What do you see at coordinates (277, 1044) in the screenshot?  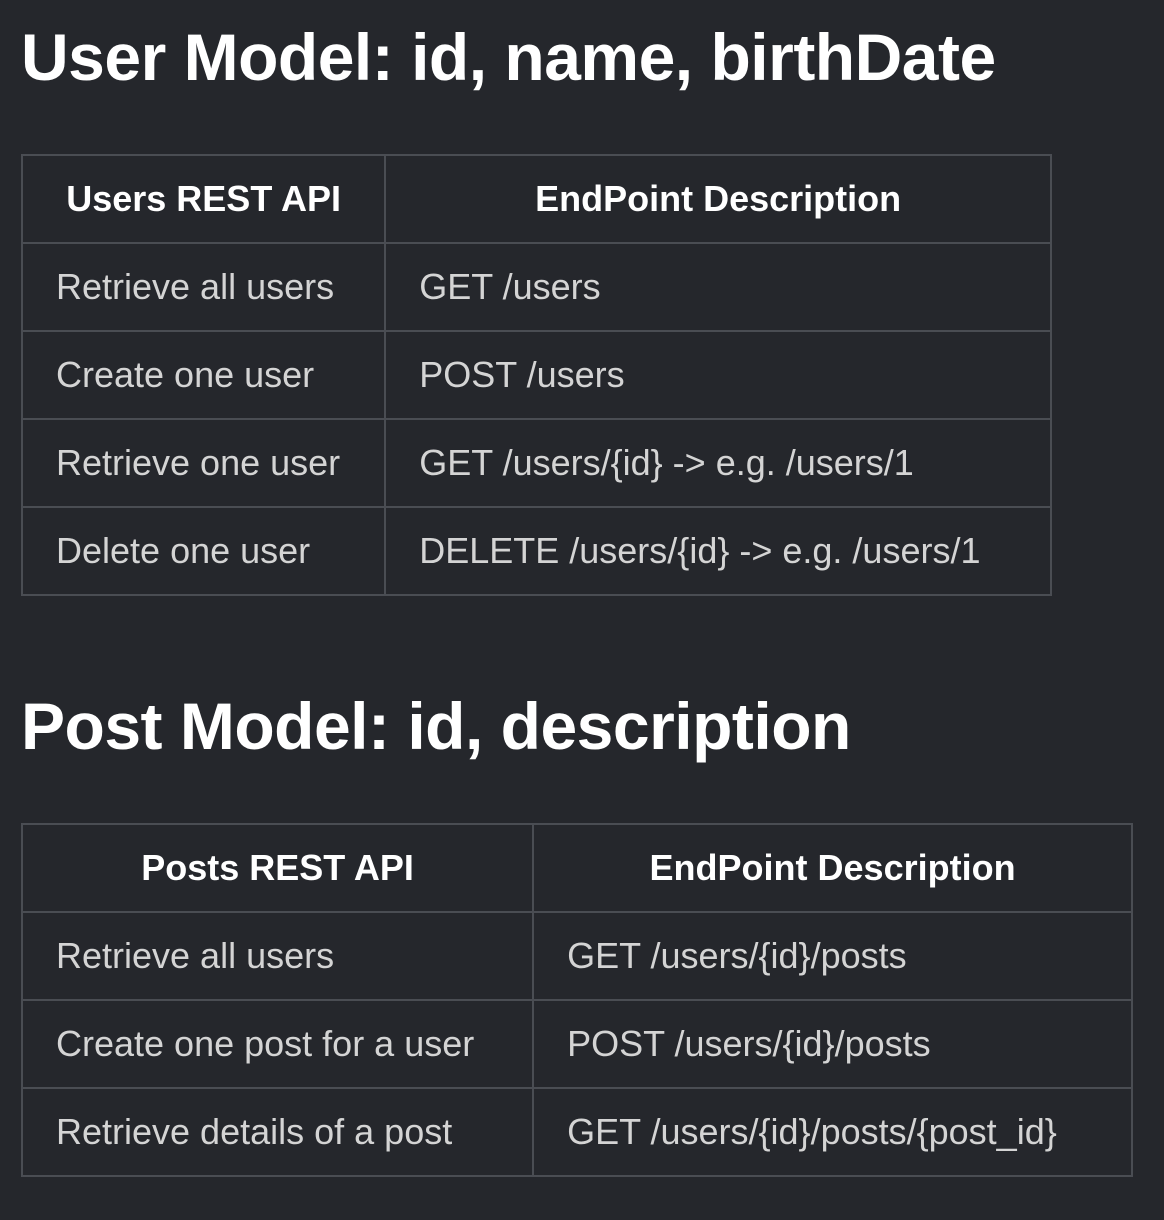 I see `api-action-cell: Create one post for a user` at bounding box center [277, 1044].